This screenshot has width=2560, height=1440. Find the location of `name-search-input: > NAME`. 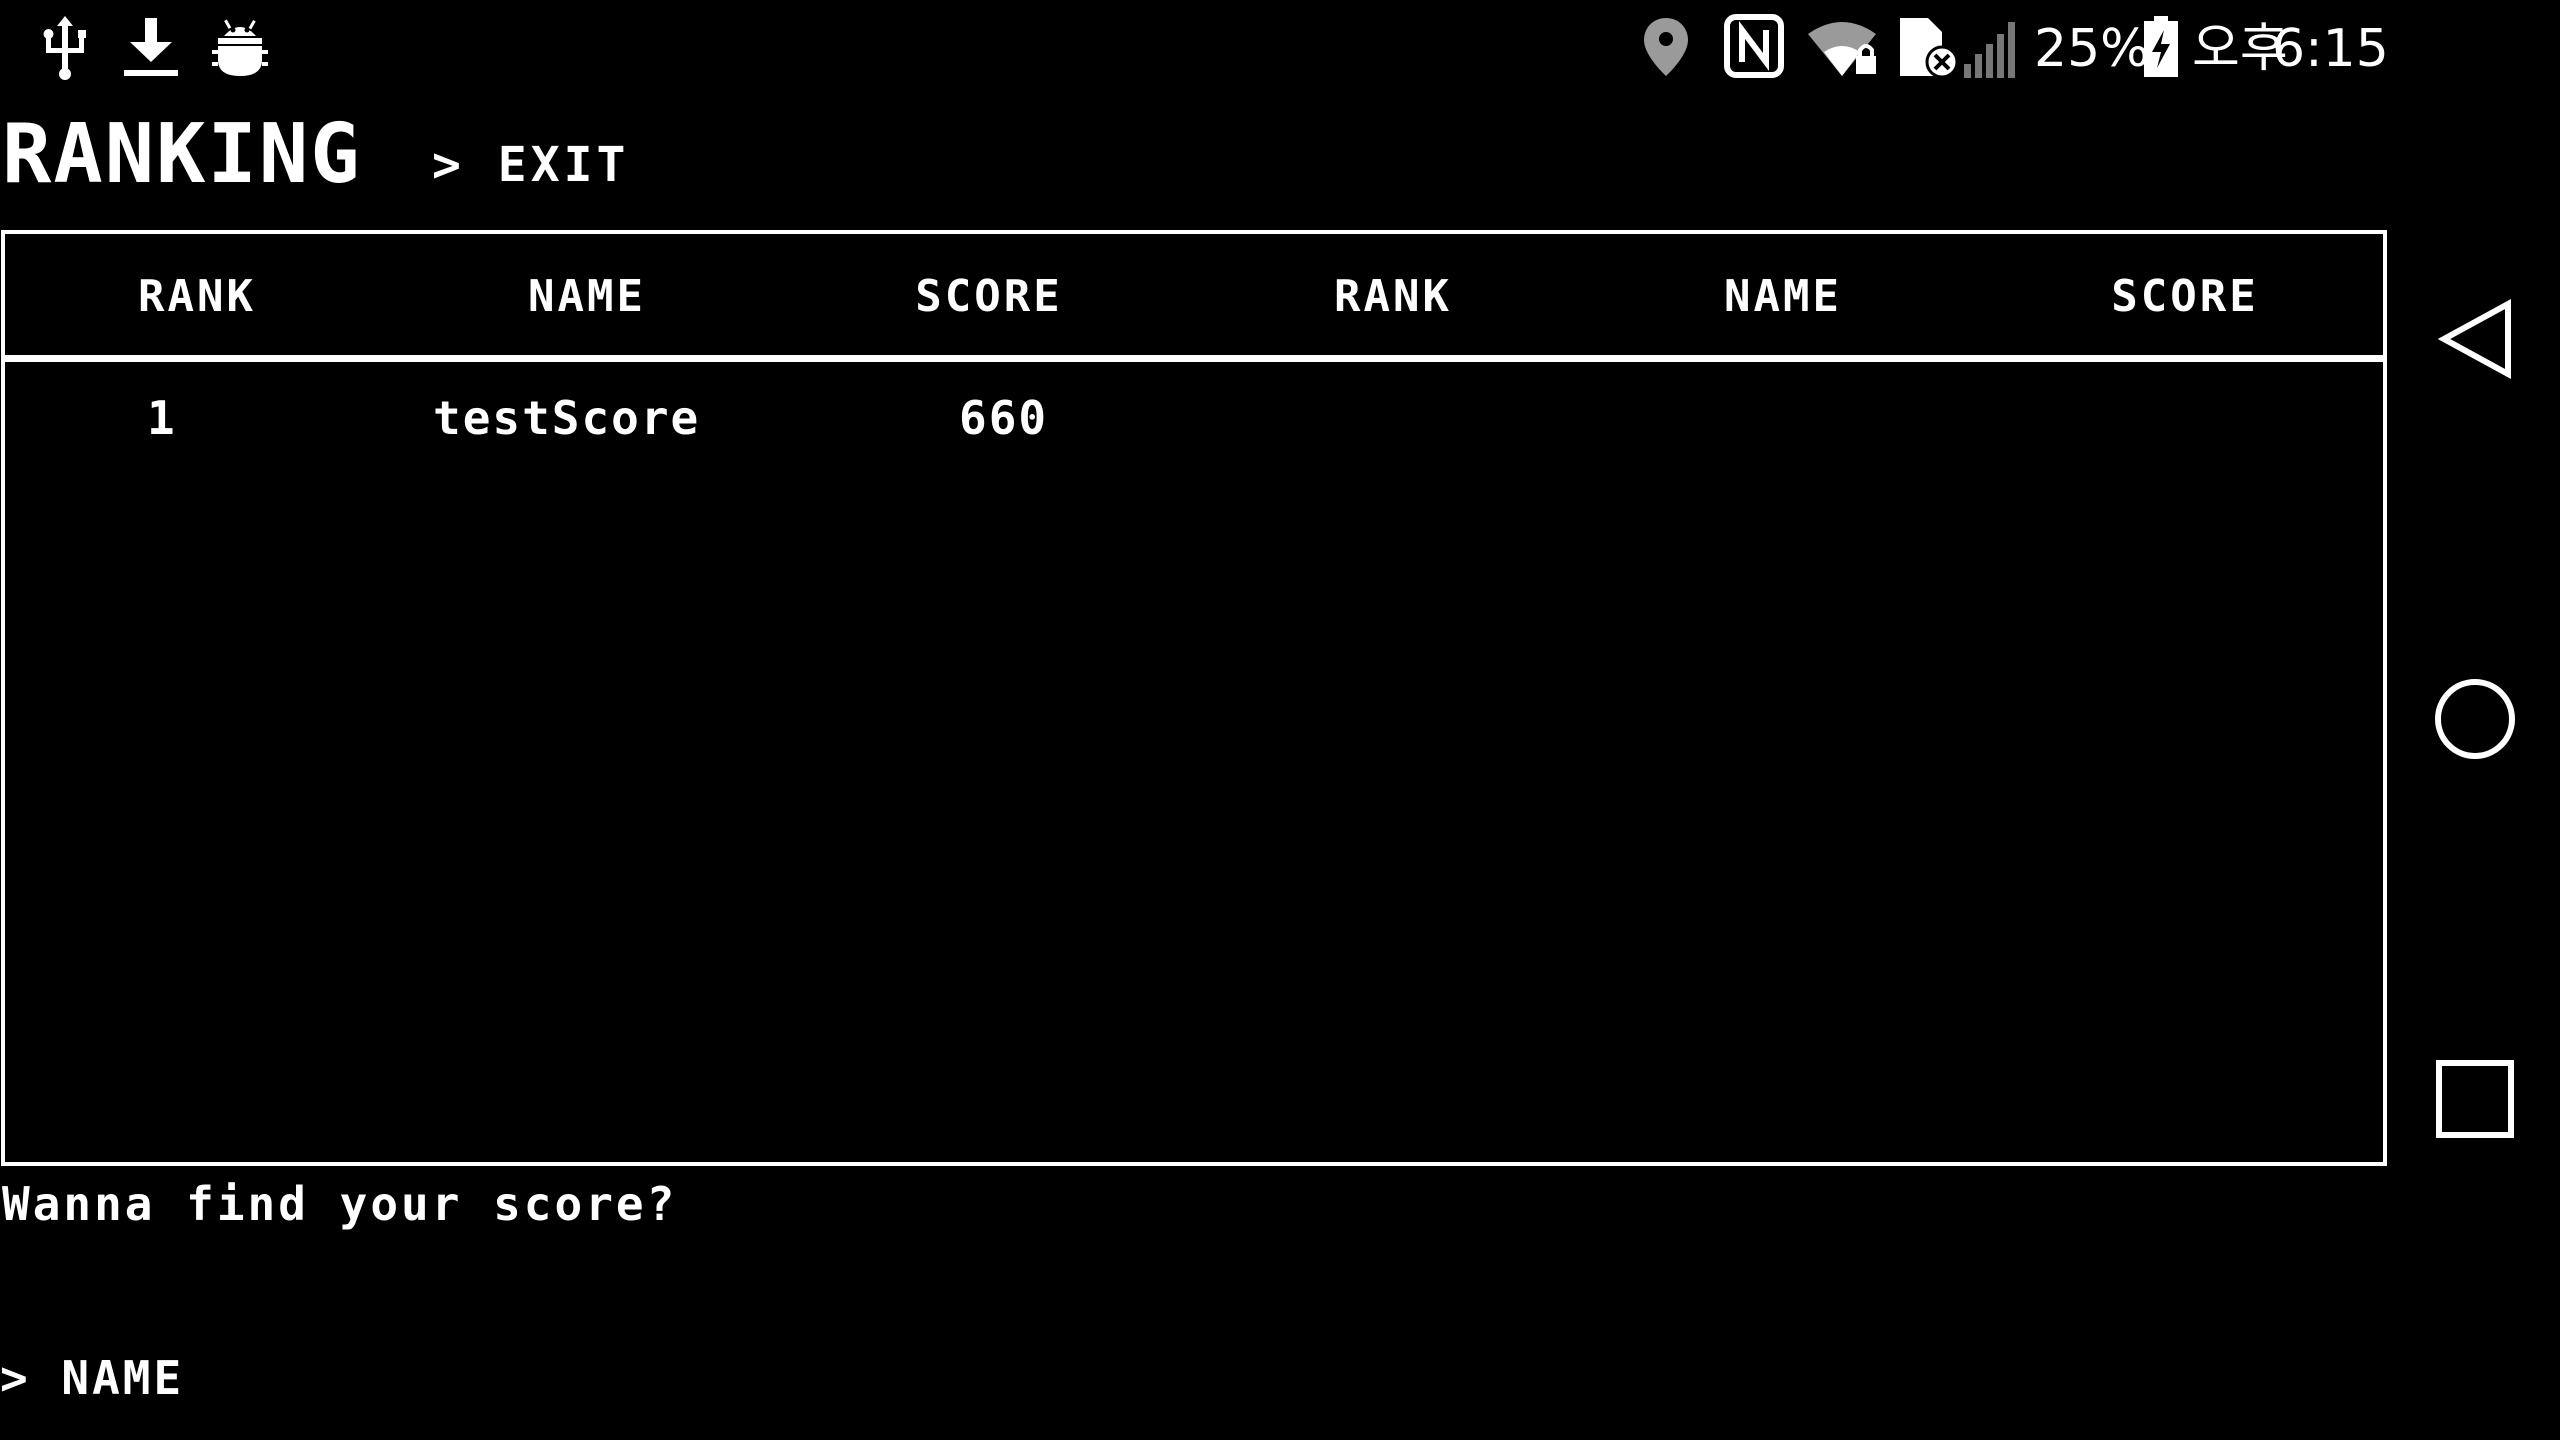

name-search-input: > NAME is located at coordinates (450, 1378).